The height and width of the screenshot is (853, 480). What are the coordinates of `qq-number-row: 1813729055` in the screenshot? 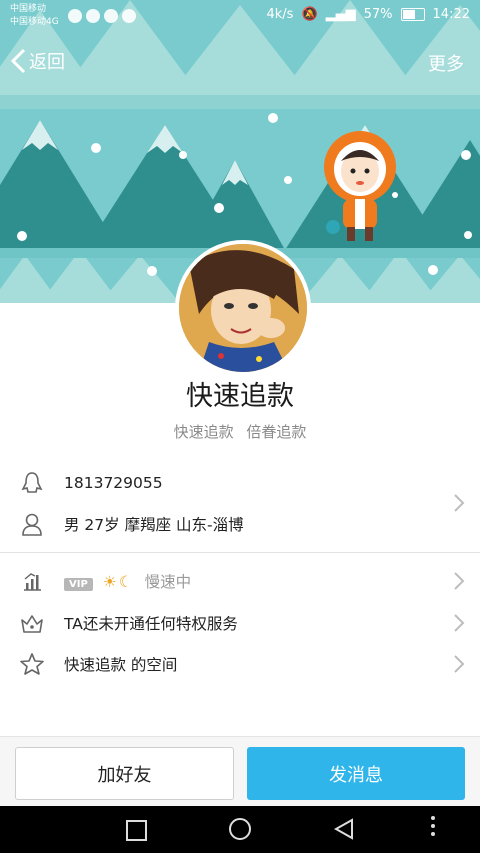 It's located at (240, 483).